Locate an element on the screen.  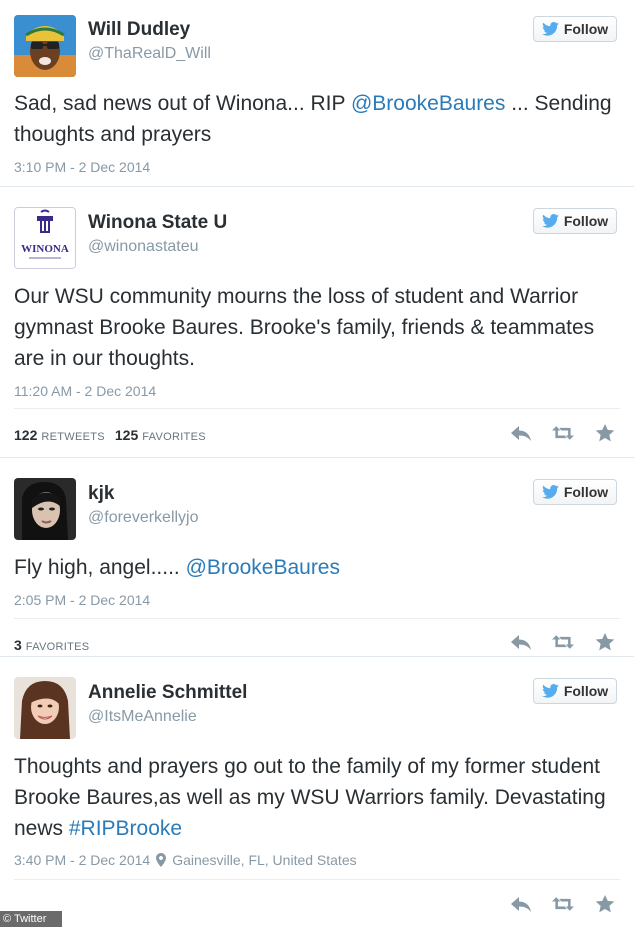
timestamp: 3:10 PM - 2 Dec 2014 is located at coordinates (82, 167).